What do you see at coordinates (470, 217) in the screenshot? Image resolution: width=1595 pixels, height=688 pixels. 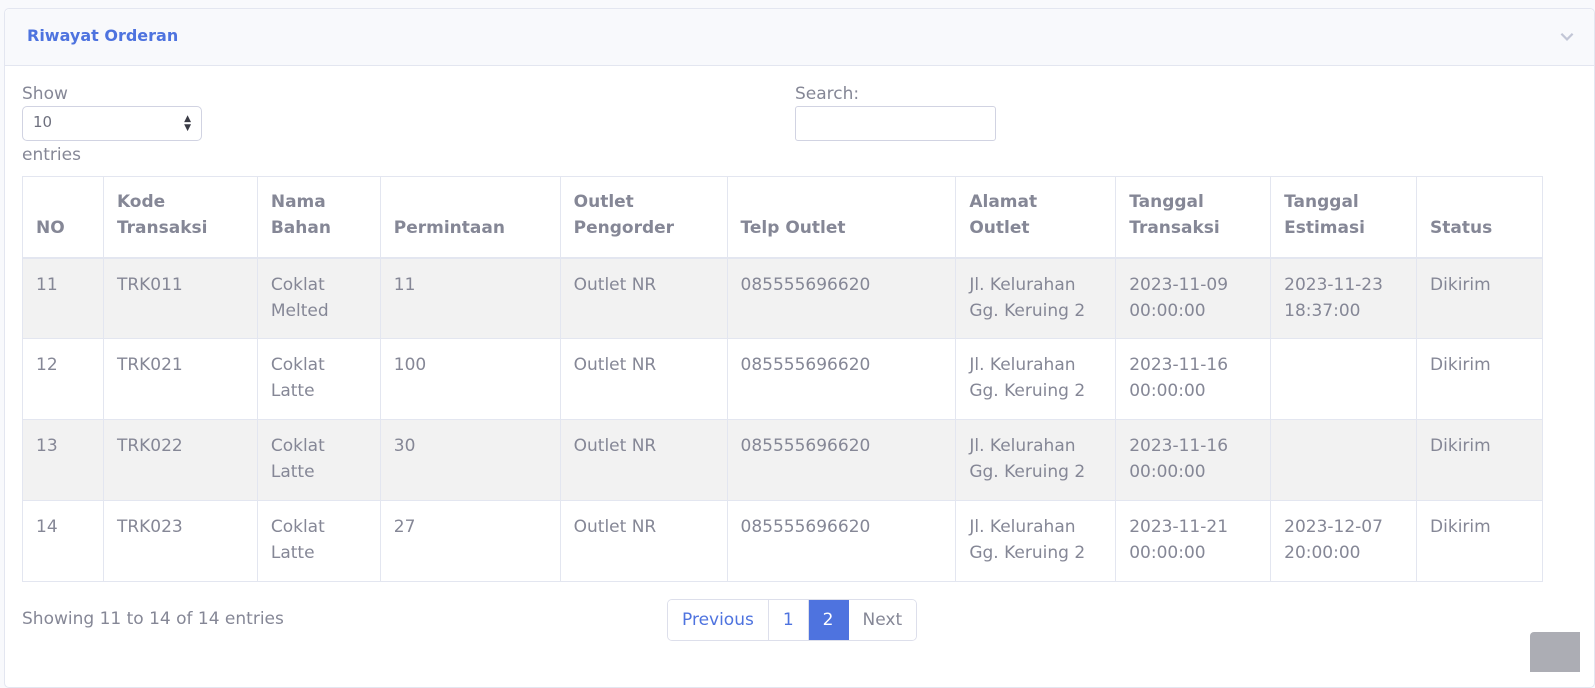 I see `column-header: Permintaan` at bounding box center [470, 217].